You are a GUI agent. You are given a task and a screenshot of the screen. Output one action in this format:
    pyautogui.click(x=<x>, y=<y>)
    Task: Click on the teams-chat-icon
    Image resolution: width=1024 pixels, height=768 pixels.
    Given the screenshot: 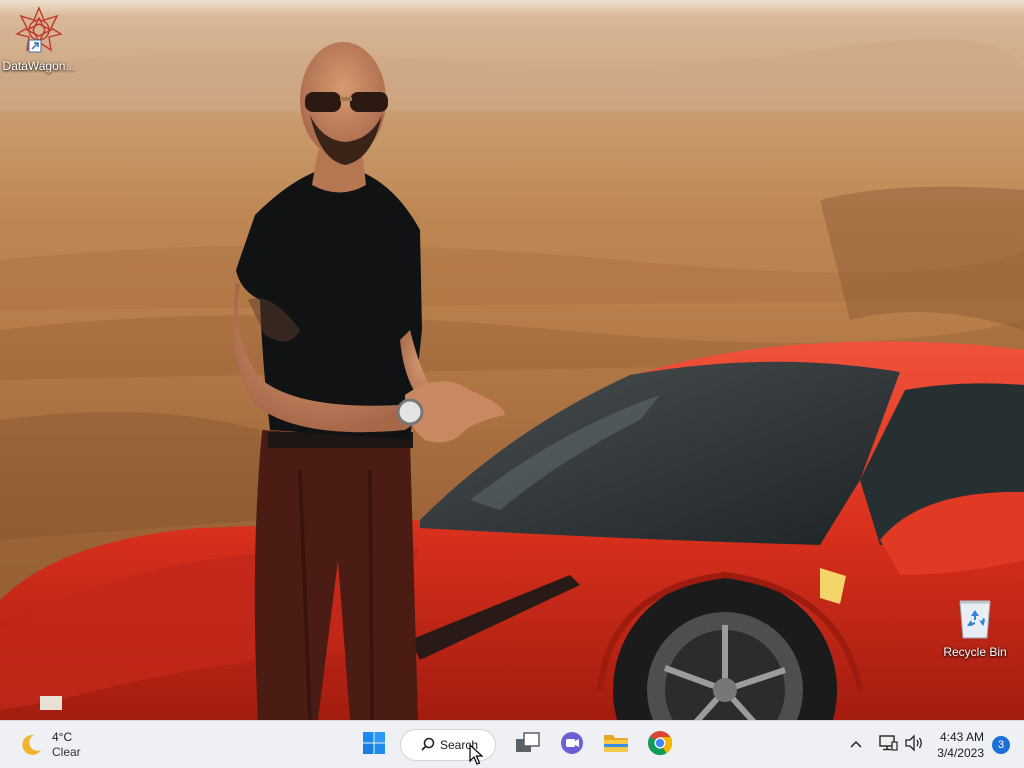 What is the action you would take?
    pyautogui.click(x=572, y=745)
    